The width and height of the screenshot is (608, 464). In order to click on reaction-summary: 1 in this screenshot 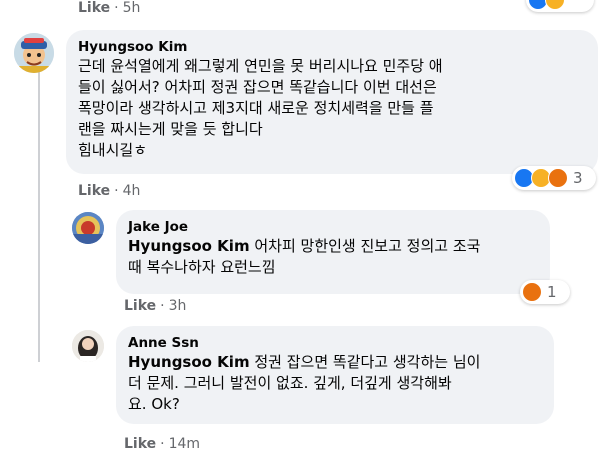, I will do `click(545, 292)`.